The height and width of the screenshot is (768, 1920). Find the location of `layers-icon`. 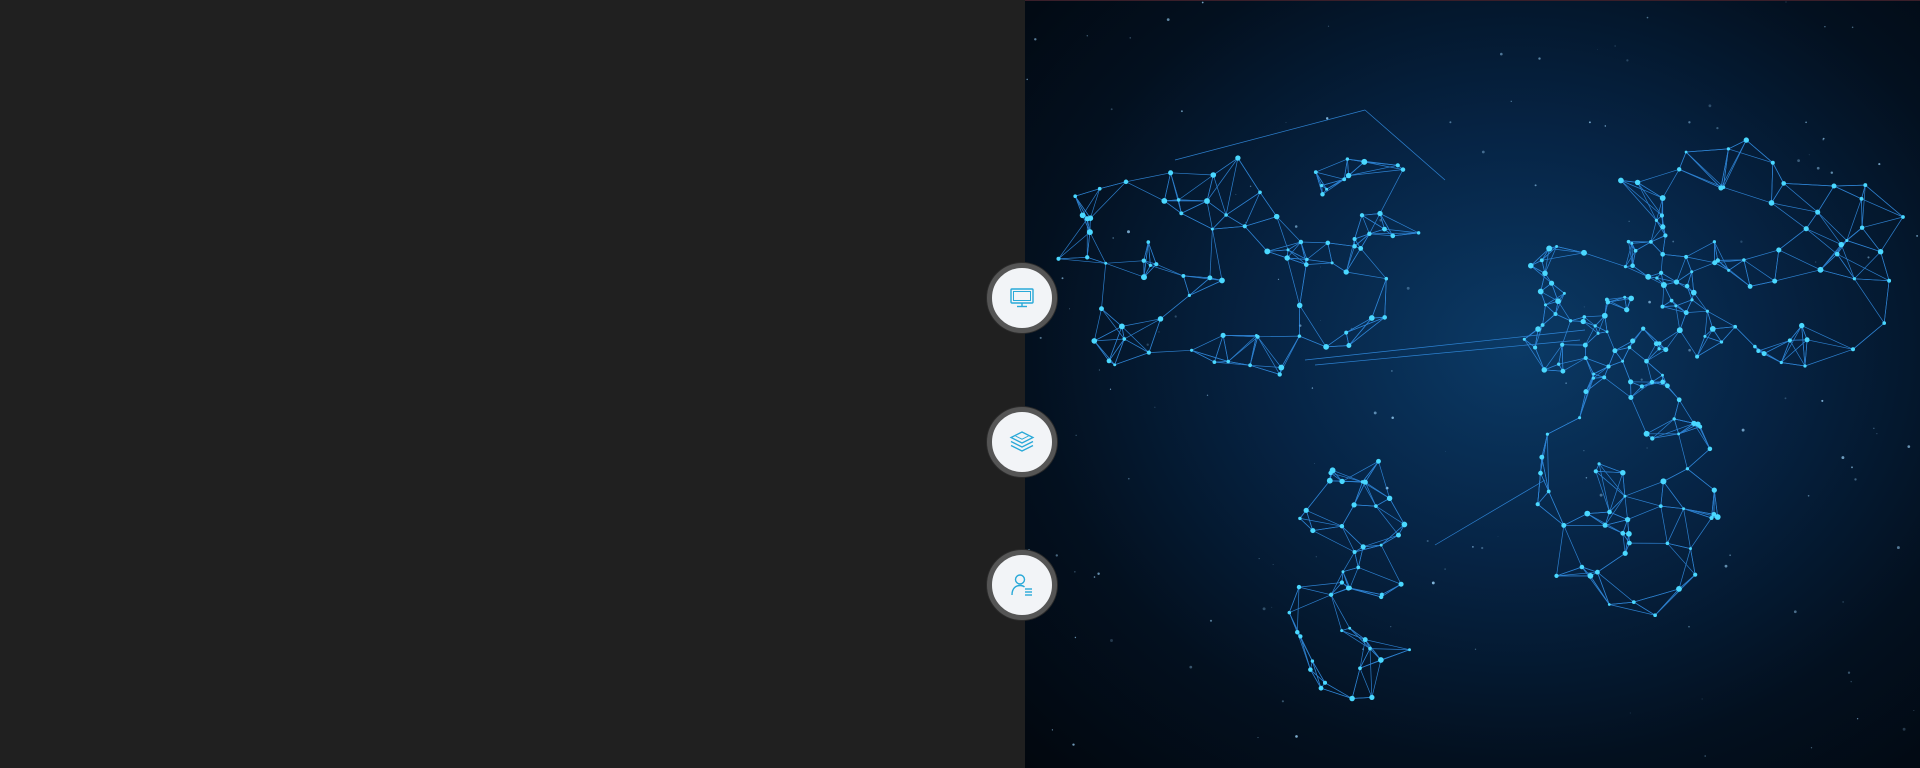

layers-icon is located at coordinates (1022, 441).